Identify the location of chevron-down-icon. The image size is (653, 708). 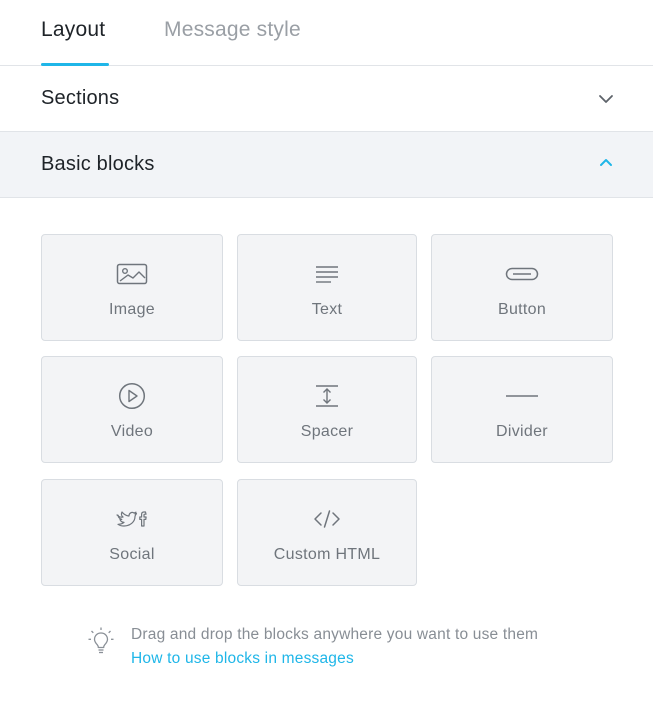
(606, 99).